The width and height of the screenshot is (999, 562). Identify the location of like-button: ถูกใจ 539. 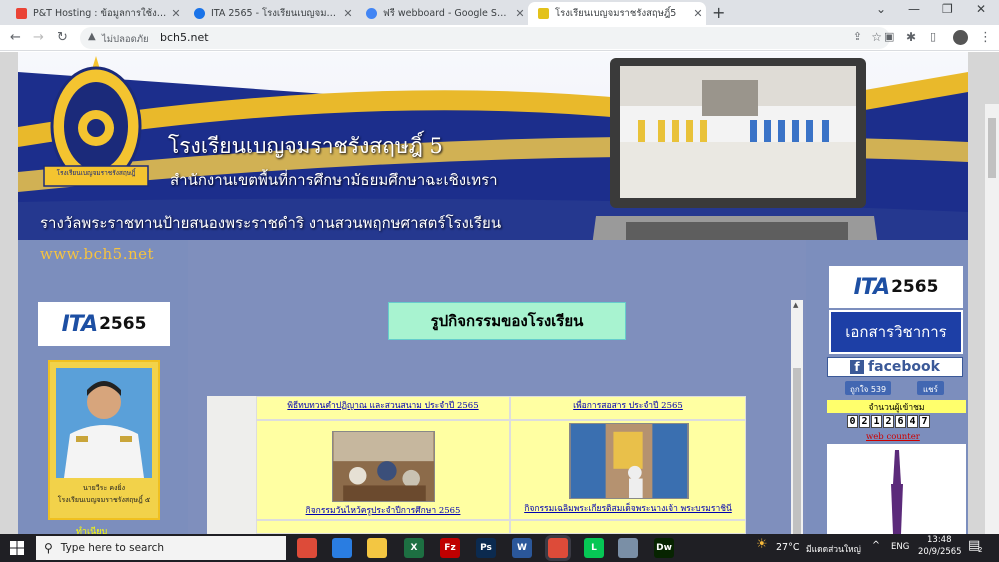
(868, 388).